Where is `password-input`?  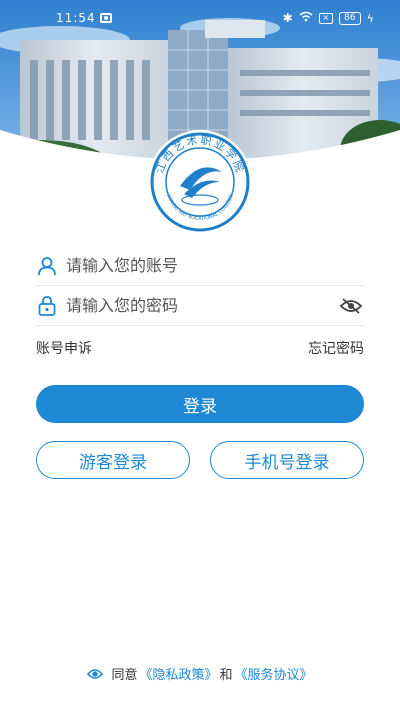
password-input is located at coordinates (202, 305).